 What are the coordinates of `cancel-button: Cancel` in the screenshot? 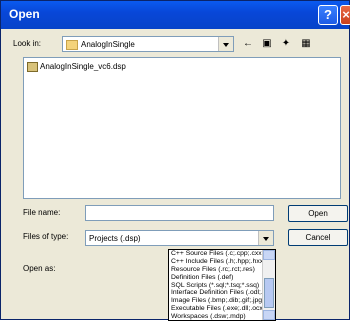 It's located at (318, 237).